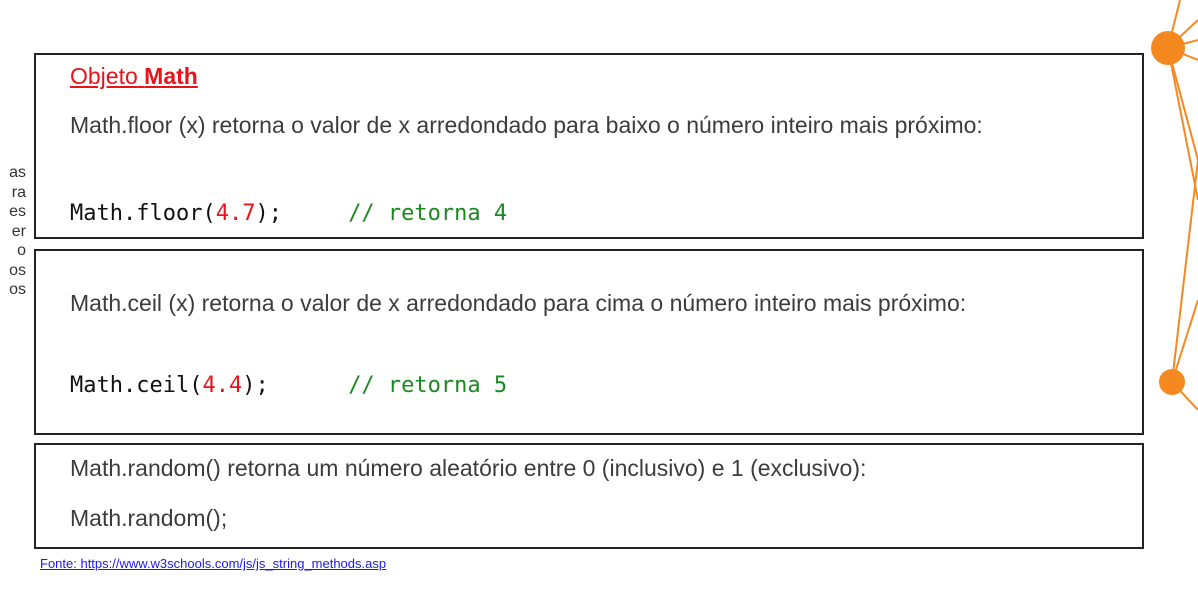  What do you see at coordinates (1174, 205) in the screenshot?
I see `decorative-network-graphic` at bounding box center [1174, 205].